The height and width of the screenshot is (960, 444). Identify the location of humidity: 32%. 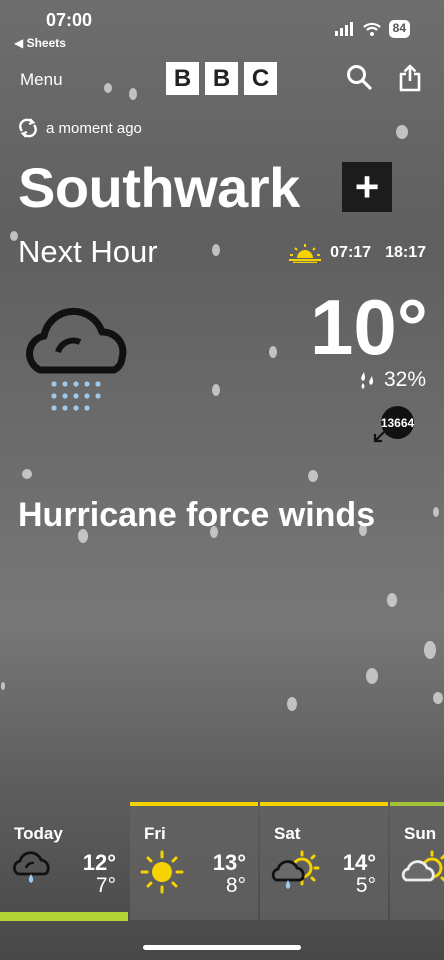
(392, 380).